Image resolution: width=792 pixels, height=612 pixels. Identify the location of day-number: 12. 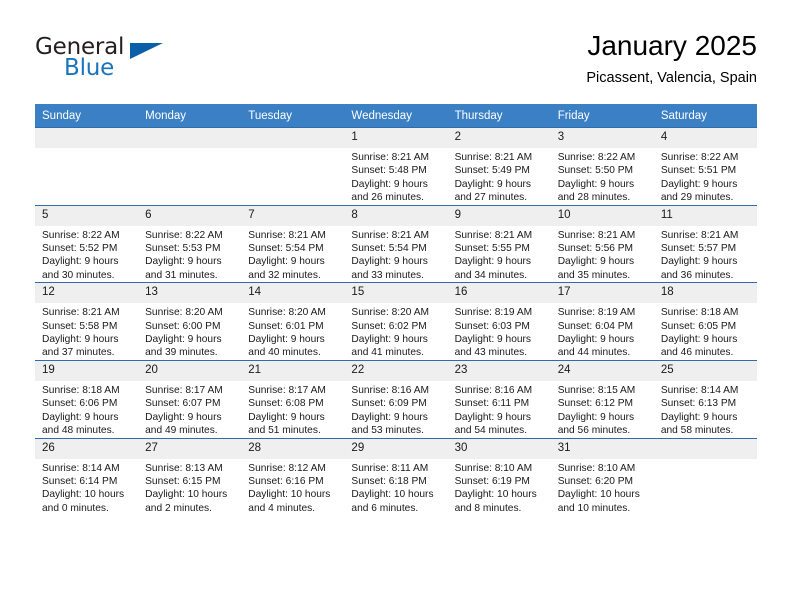
(87, 293).